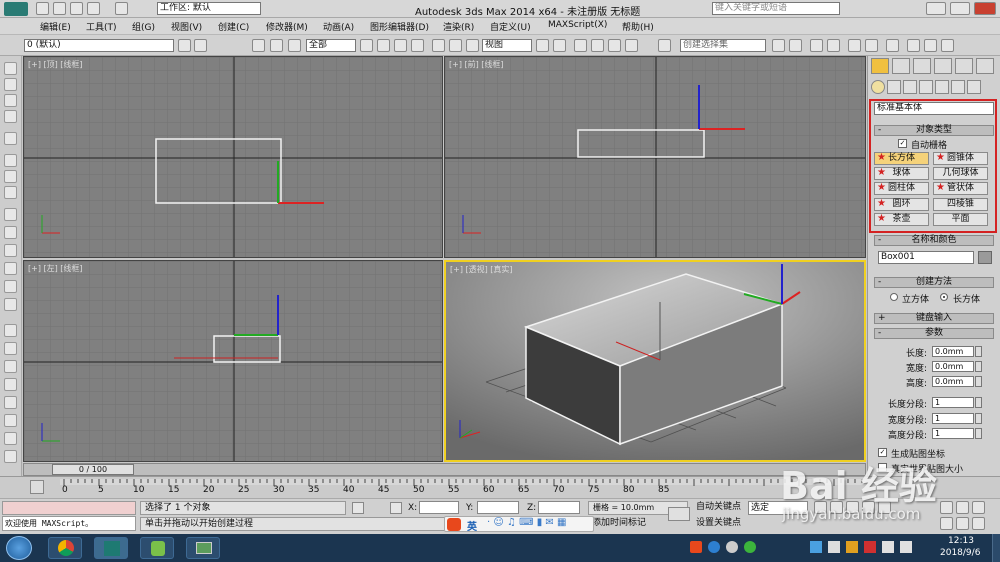 This screenshot has width=1000, height=562. What do you see at coordinates (55, 64) in the screenshot?
I see `viewport-top-label: [+] [顶] [线框]` at bounding box center [55, 64].